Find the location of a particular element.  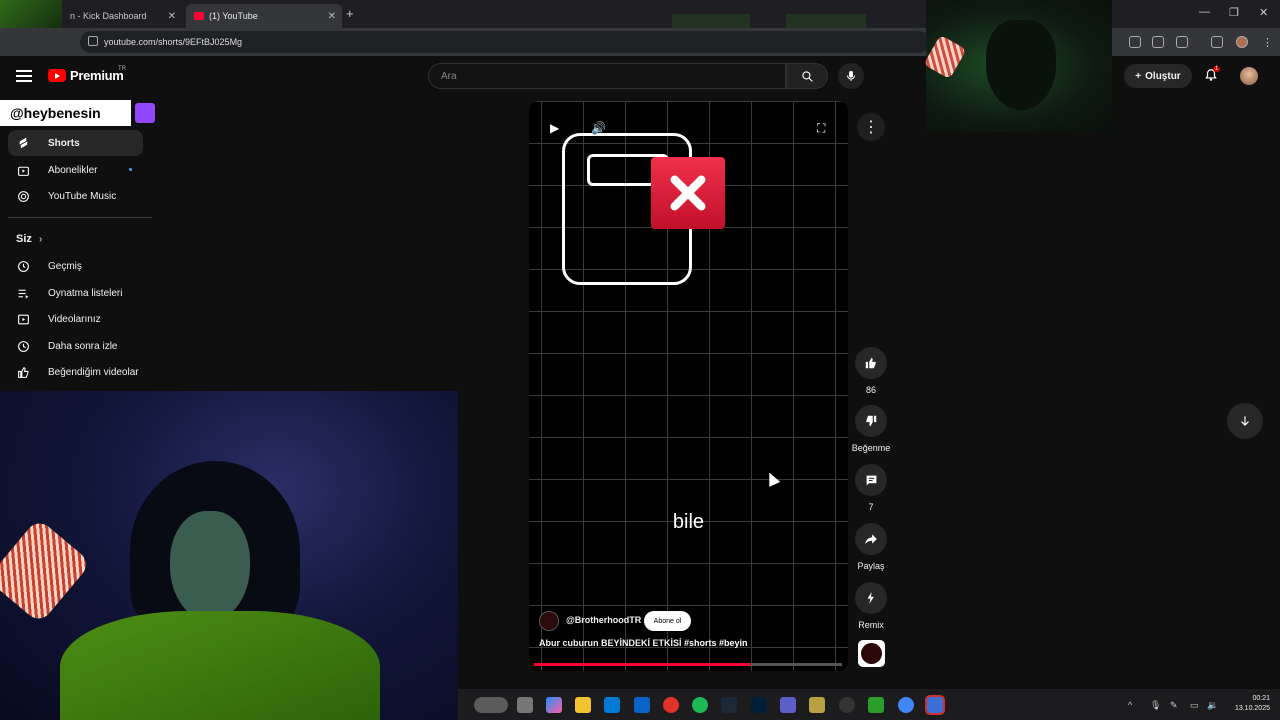

video-progress-bar is located at coordinates (688, 664).